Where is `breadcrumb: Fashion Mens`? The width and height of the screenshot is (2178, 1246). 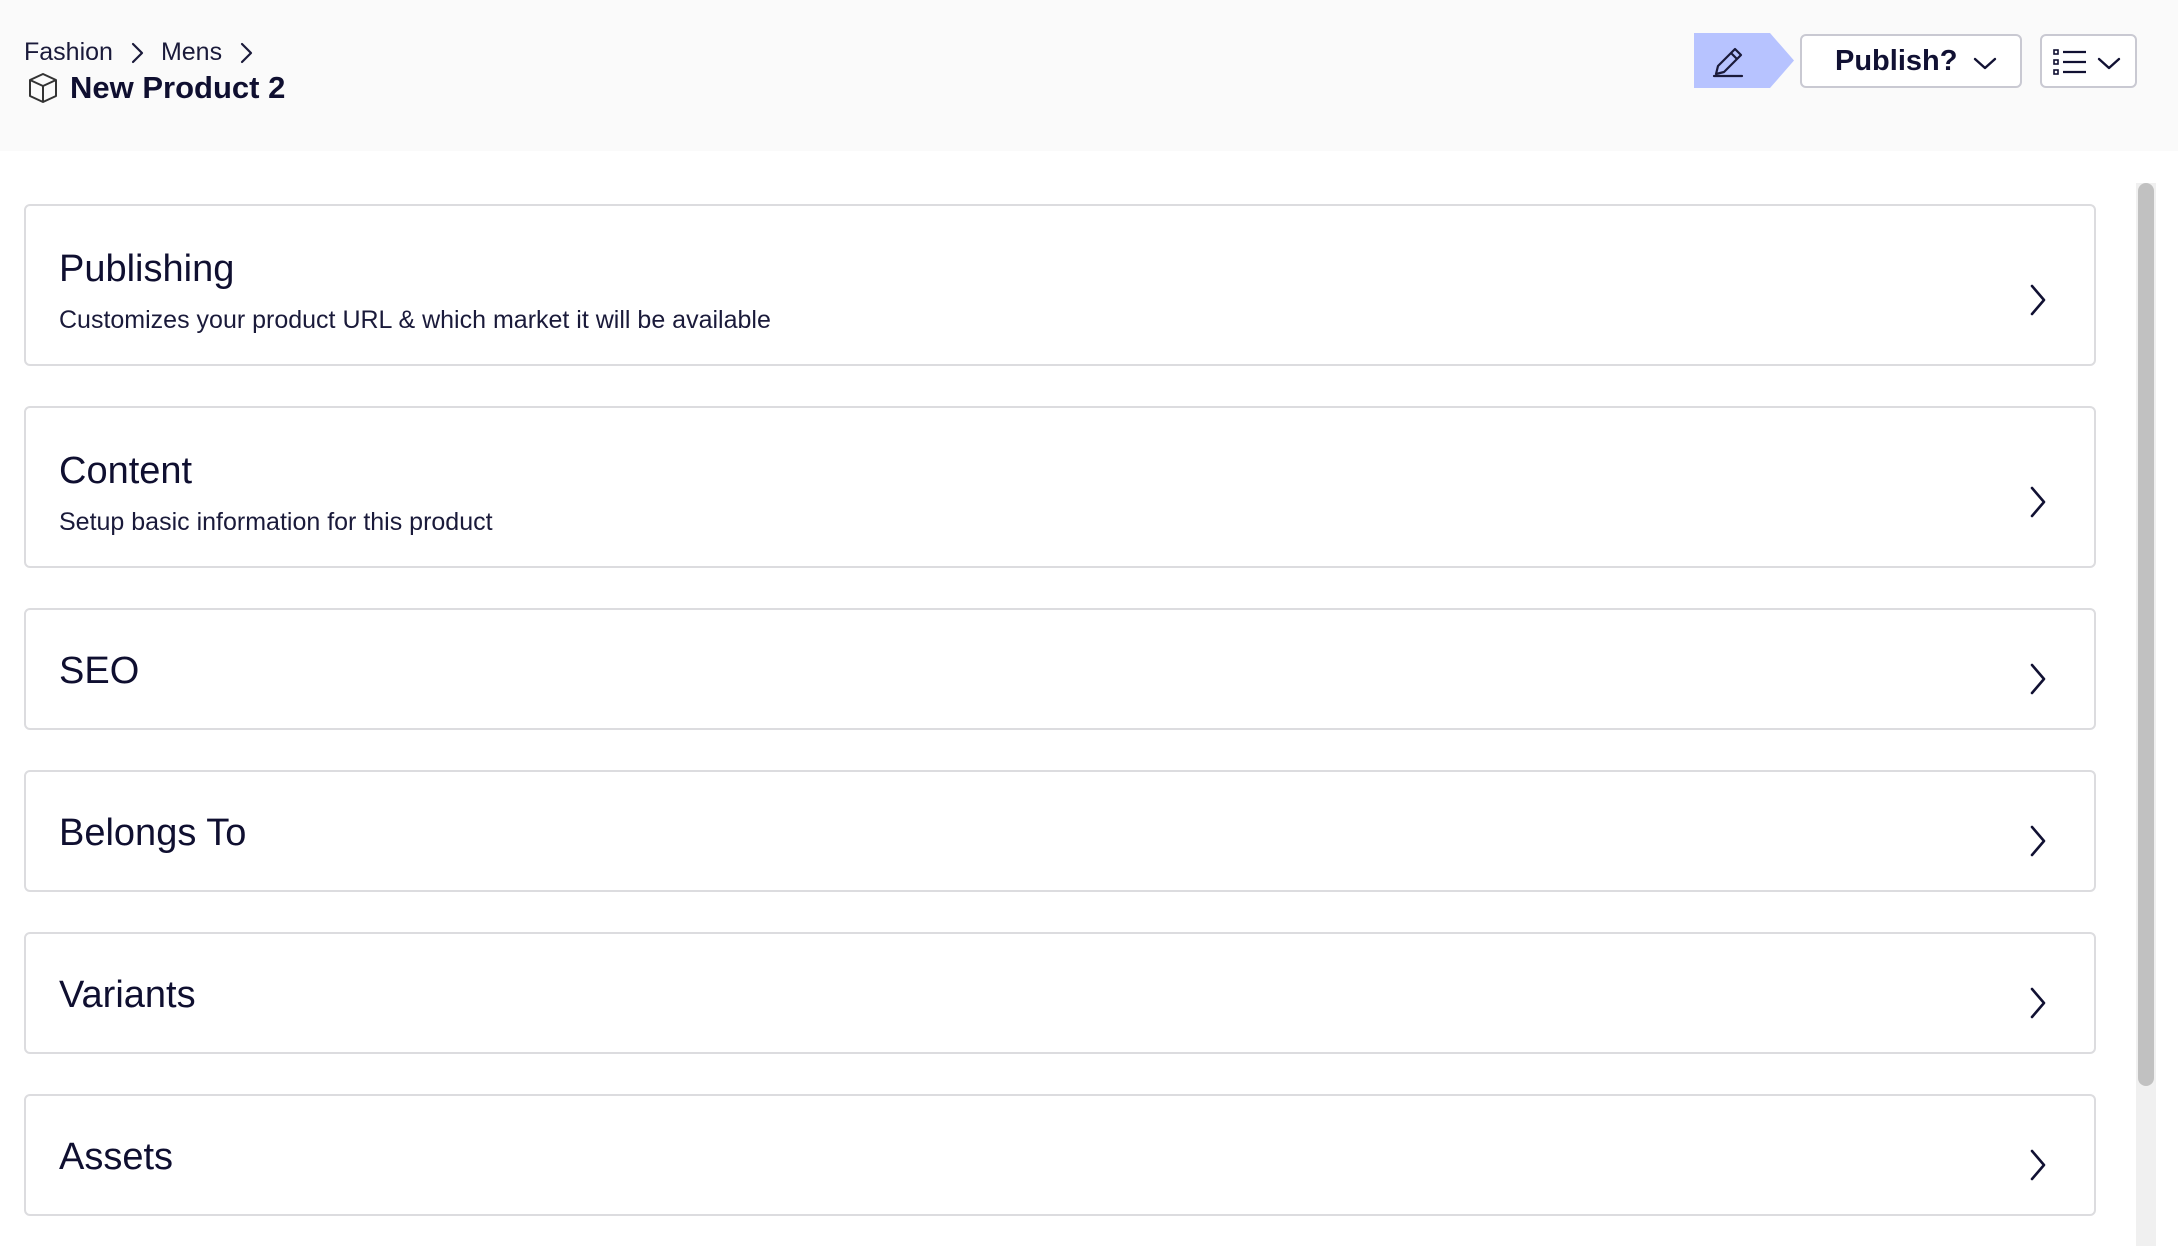
breadcrumb: Fashion Mens is located at coordinates (147, 52).